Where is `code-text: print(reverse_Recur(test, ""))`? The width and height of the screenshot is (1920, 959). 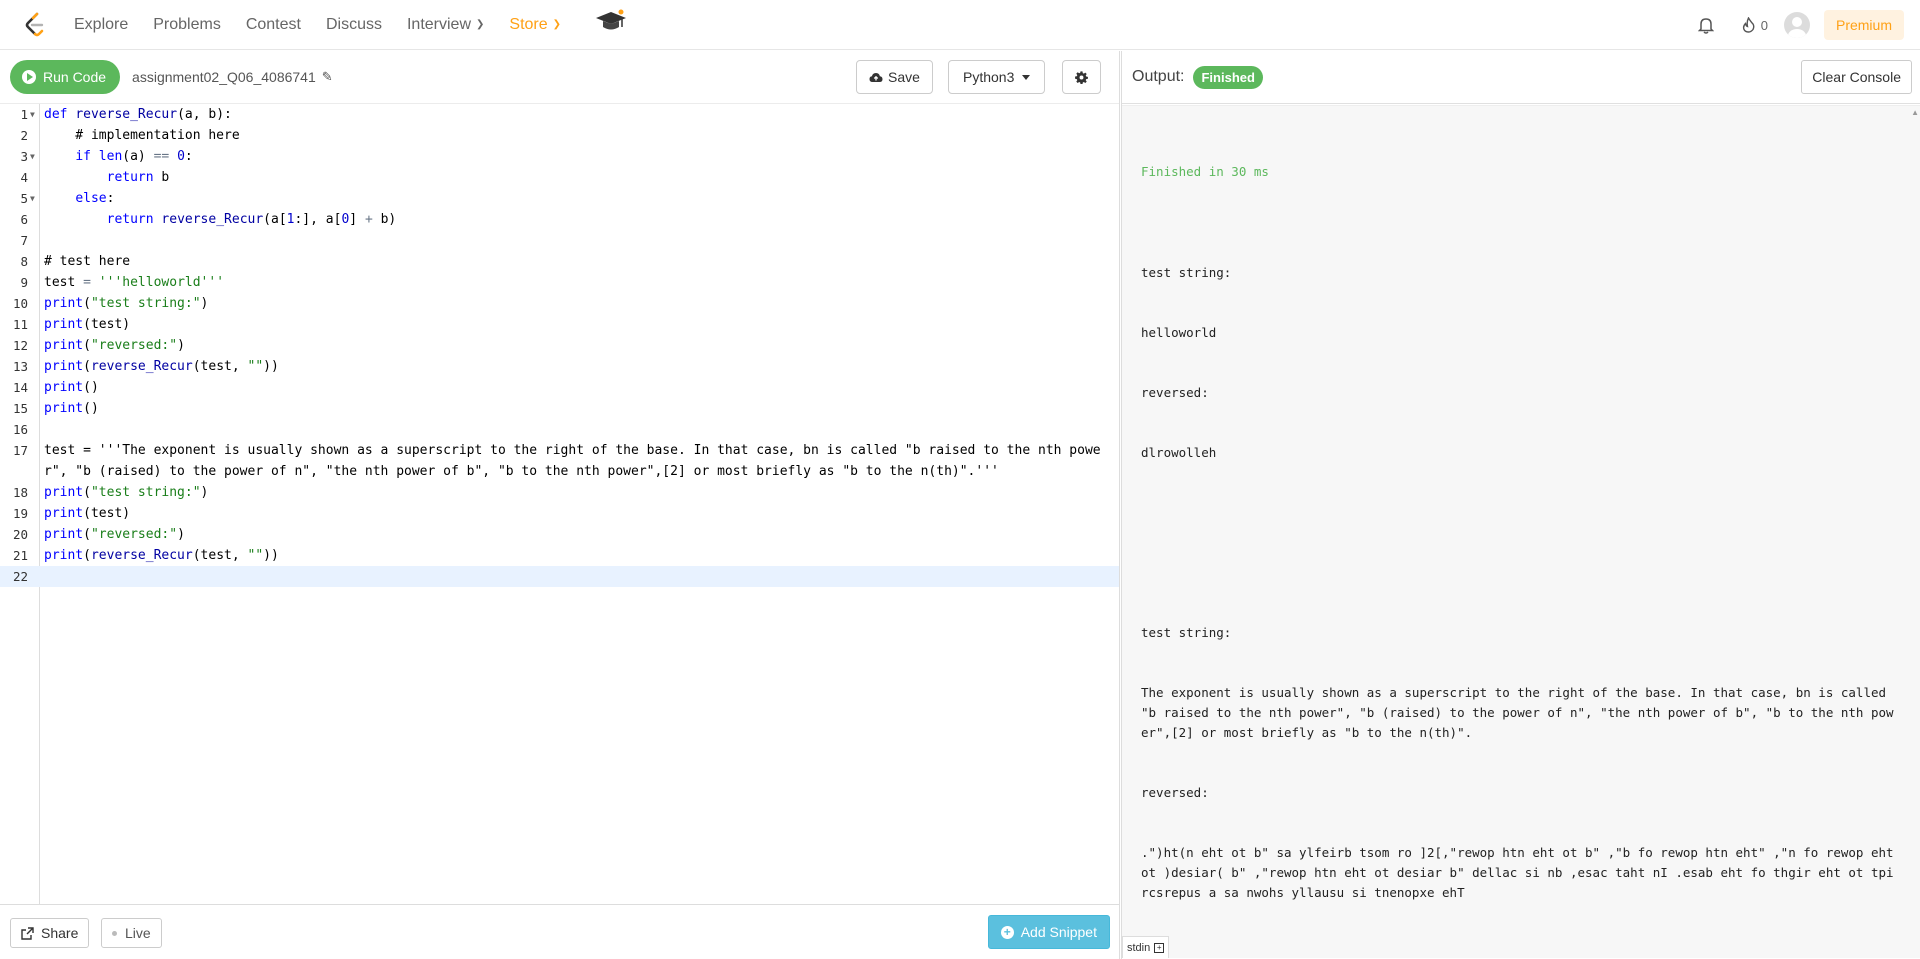
code-text: print(reverse_Recur(test, "")) is located at coordinates (161, 366).